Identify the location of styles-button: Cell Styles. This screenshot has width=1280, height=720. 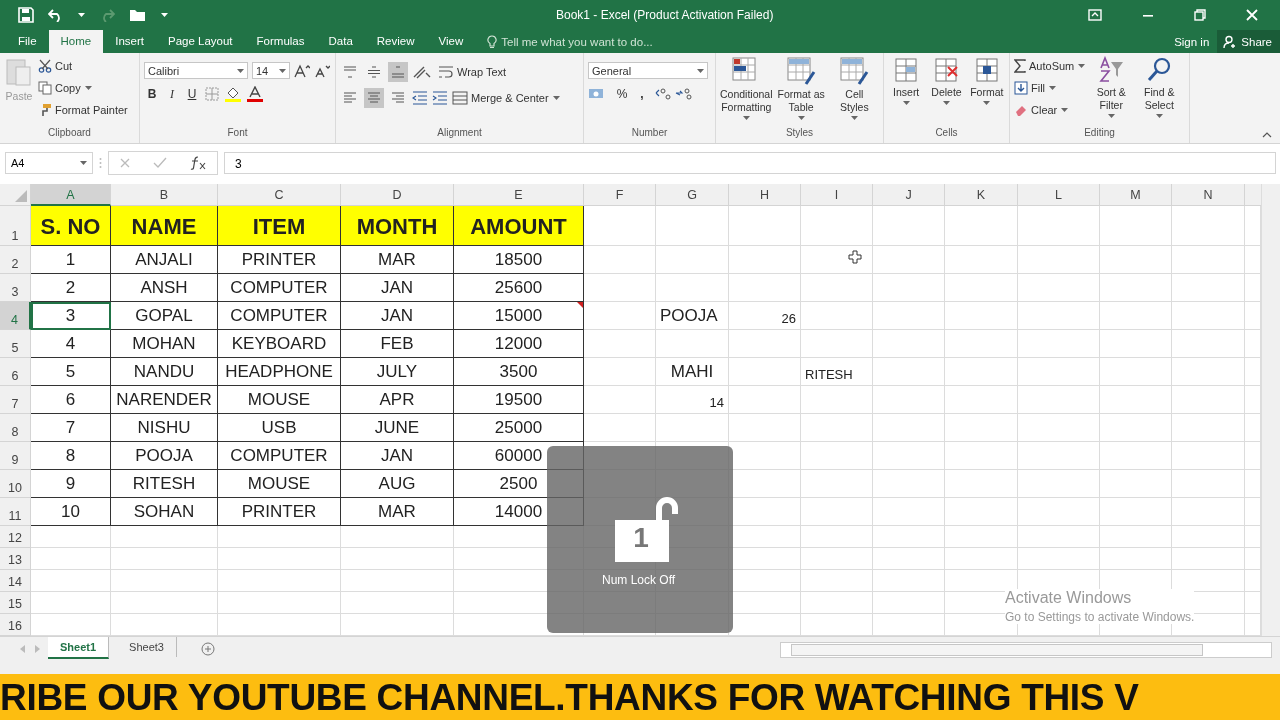
(854, 91).